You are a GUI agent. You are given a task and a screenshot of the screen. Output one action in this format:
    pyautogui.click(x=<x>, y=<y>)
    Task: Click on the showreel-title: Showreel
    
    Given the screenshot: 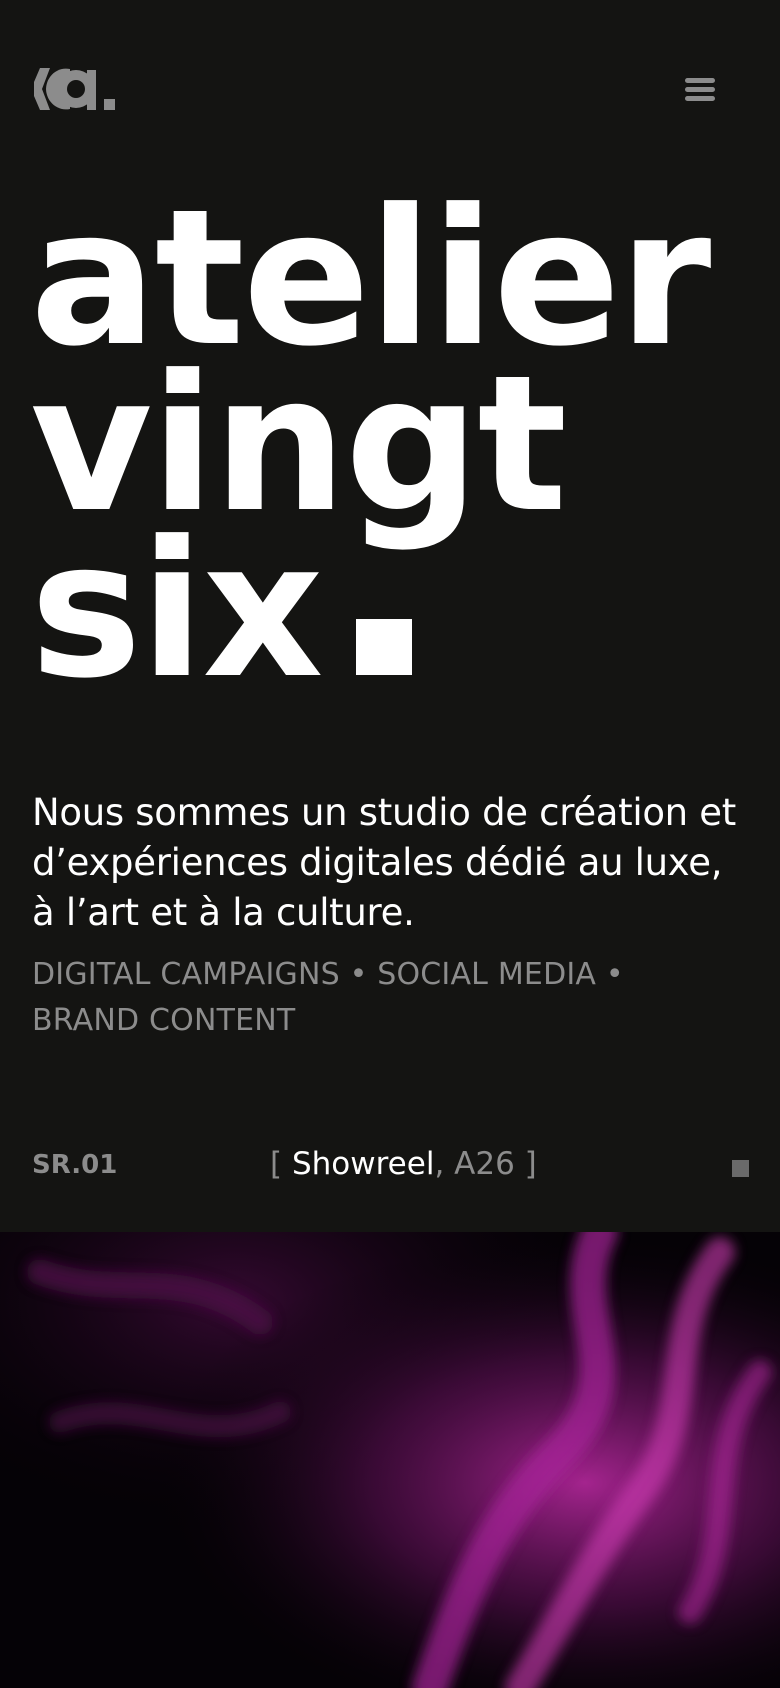 What is the action you would take?
    pyautogui.click(x=363, y=1164)
    